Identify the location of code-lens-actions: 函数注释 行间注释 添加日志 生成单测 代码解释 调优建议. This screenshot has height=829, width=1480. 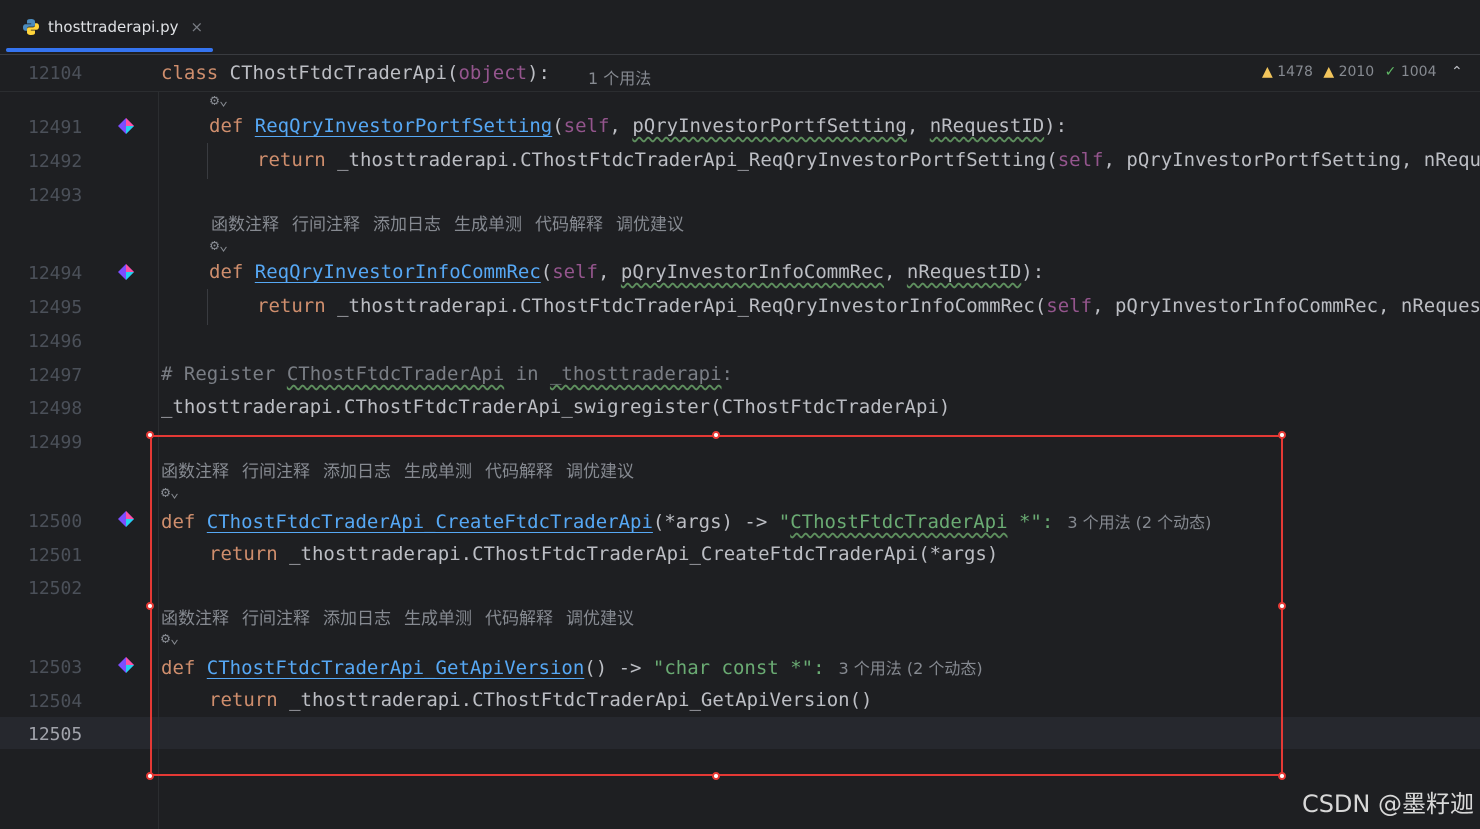
(454, 222).